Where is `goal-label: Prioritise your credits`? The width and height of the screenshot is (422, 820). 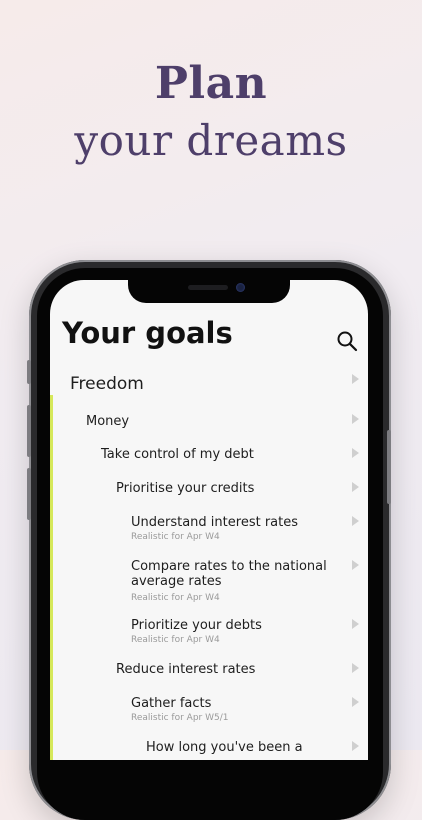 goal-label: Prioritise your credits is located at coordinates (185, 488).